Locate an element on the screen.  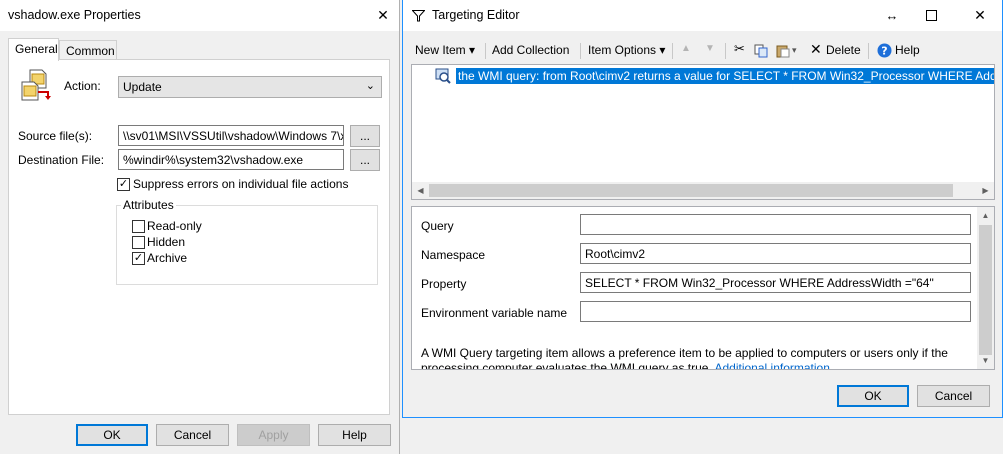
help-icon: ? is located at coordinates (884, 50).